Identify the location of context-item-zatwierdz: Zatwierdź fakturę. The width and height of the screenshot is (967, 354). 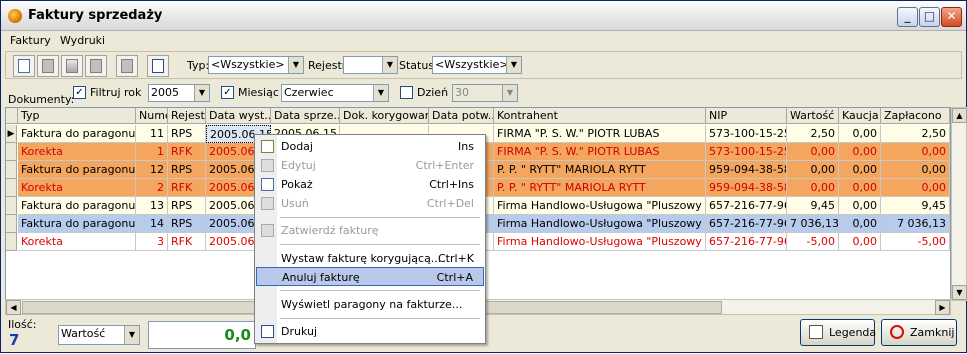
(370, 230).